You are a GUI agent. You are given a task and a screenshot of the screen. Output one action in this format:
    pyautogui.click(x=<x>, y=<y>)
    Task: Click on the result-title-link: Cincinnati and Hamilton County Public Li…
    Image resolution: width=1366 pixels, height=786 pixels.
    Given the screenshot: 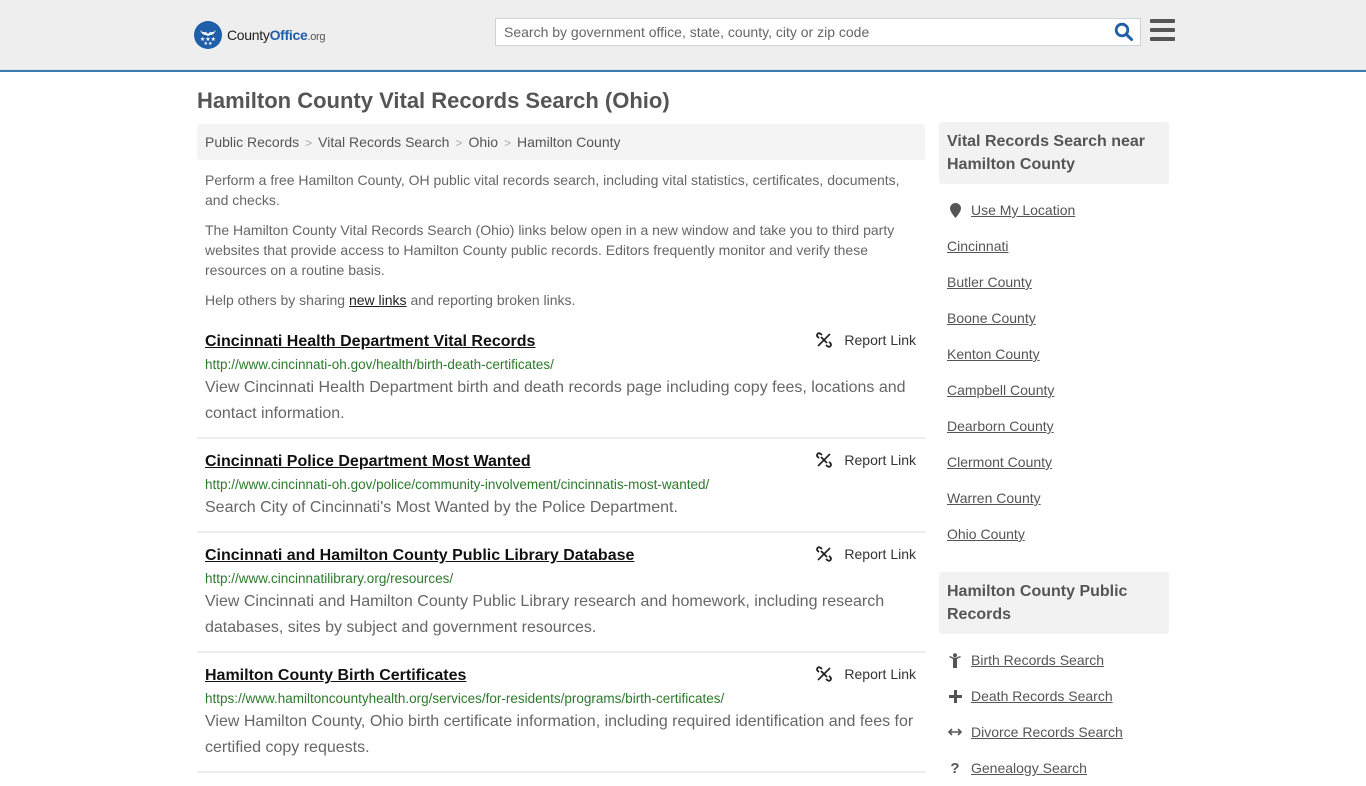 What is the action you would take?
    pyautogui.click(x=419, y=556)
    